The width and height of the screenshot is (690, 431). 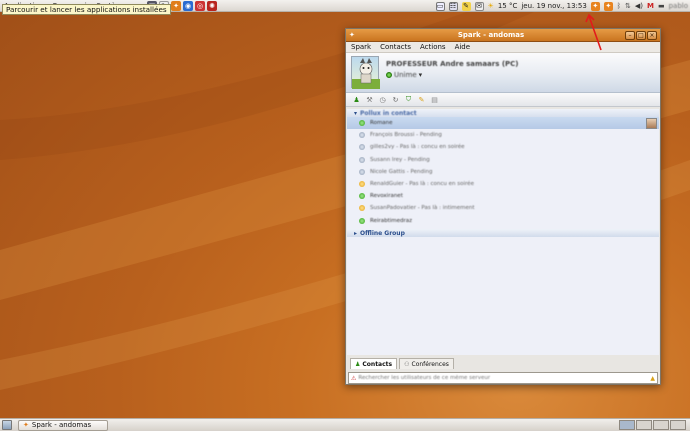 I want to click on network-icon: ⇅, so click(x=628, y=6).